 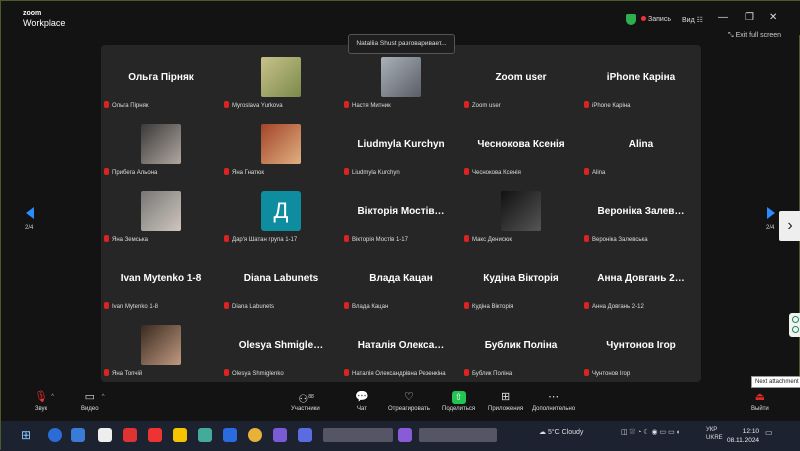 What do you see at coordinates (714, 434) in the screenshot?
I see `language-indicator: УКР UKRE` at bounding box center [714, 434].